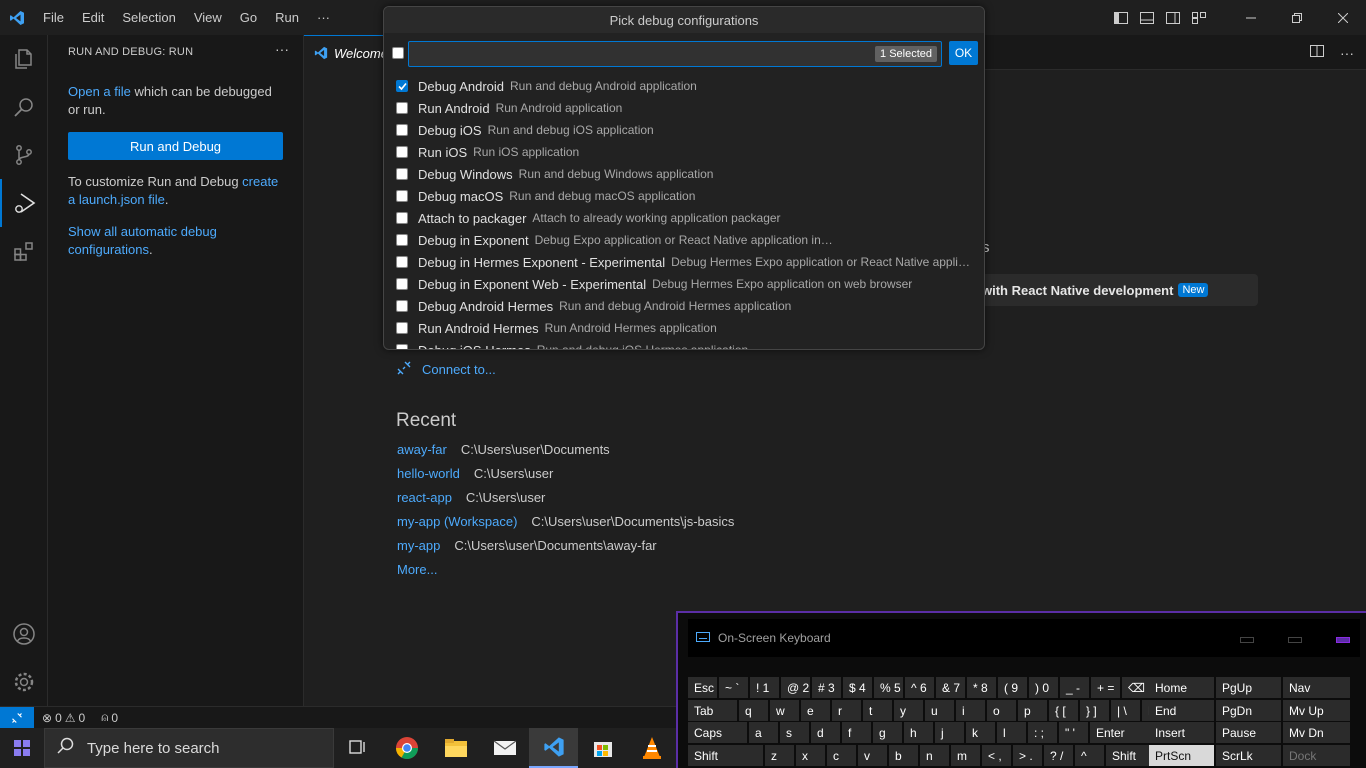  I want to click on accounts-icon, so click(24, 634).